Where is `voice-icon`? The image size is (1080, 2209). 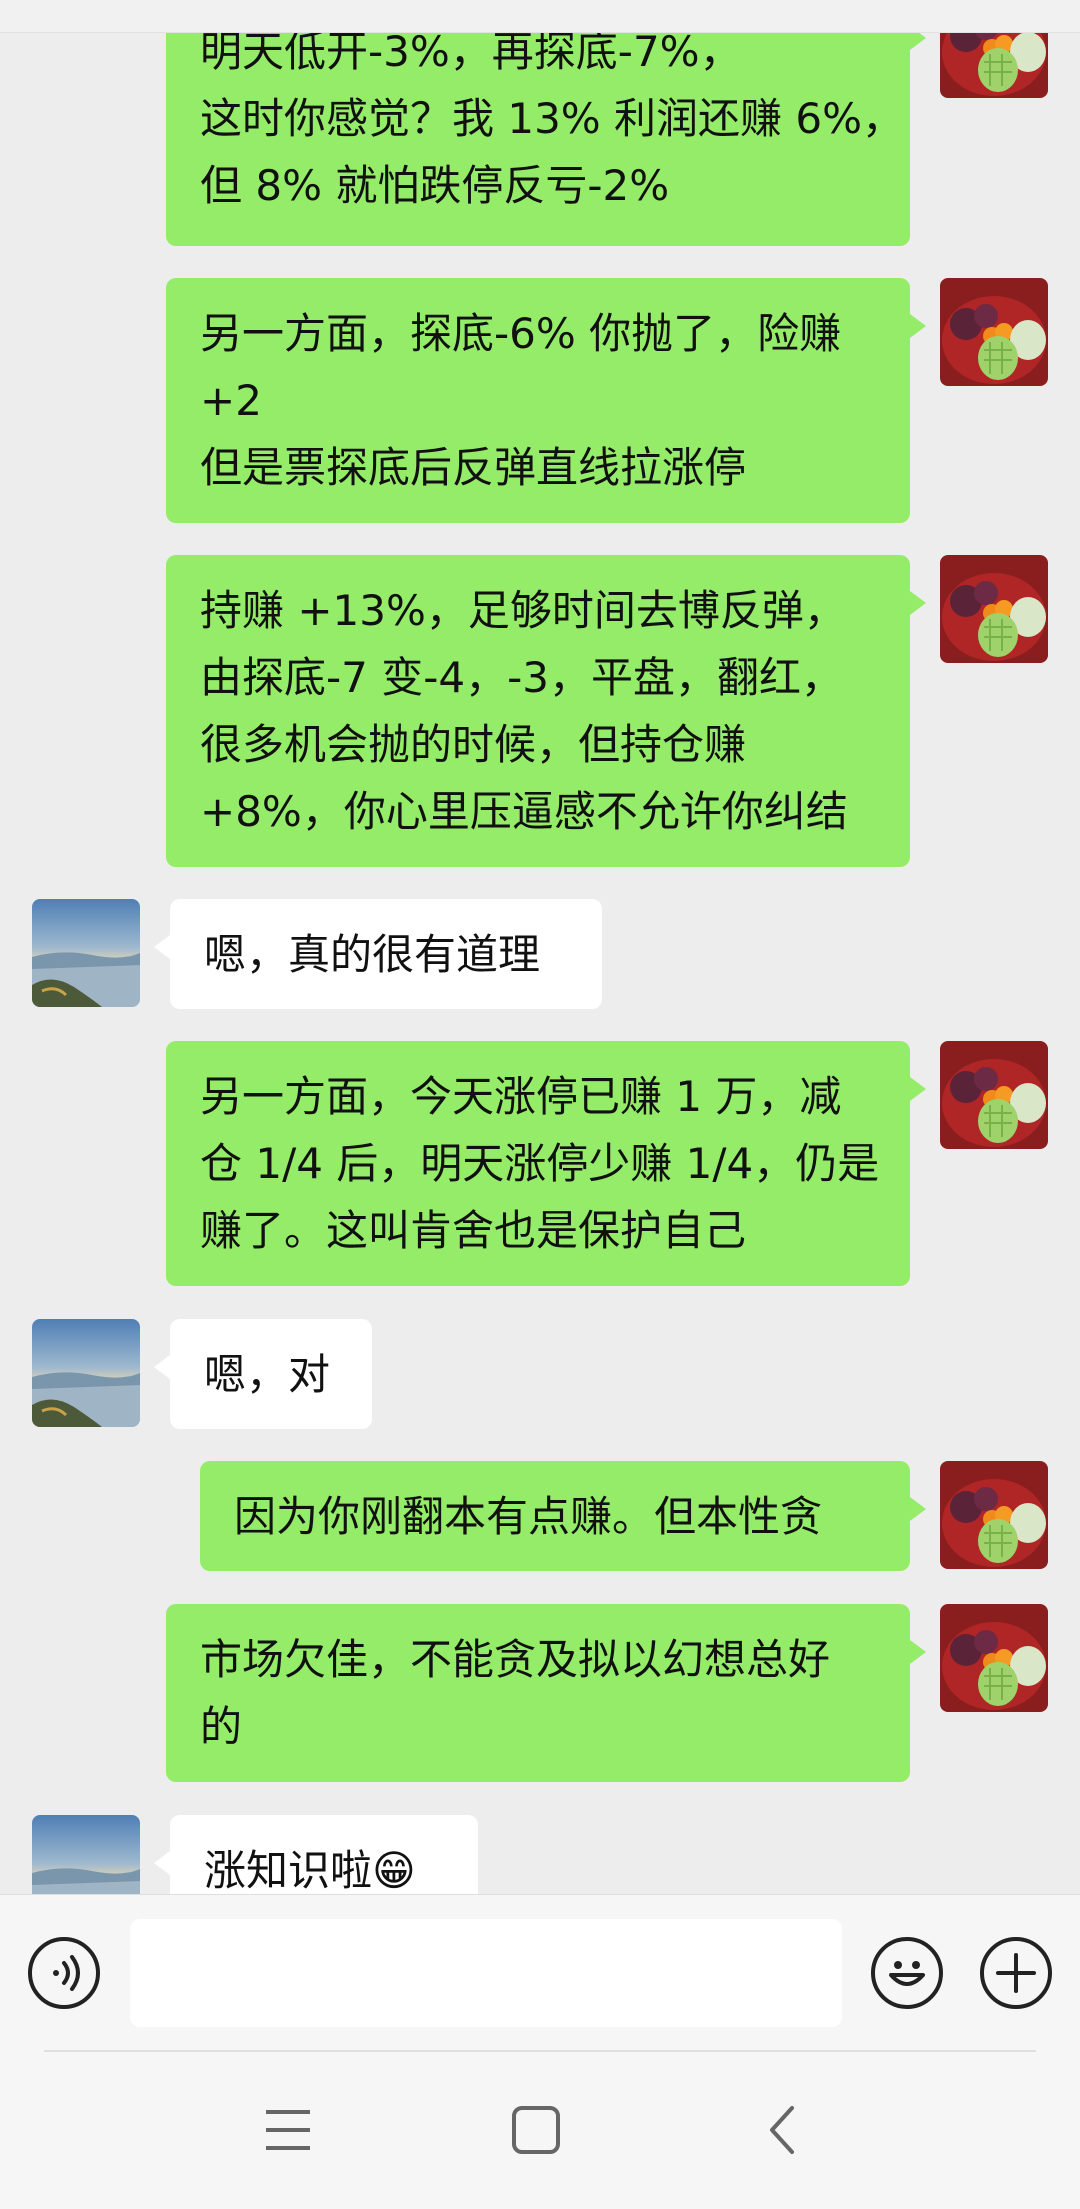 voice-icon is located at coordinates (66, 1973).